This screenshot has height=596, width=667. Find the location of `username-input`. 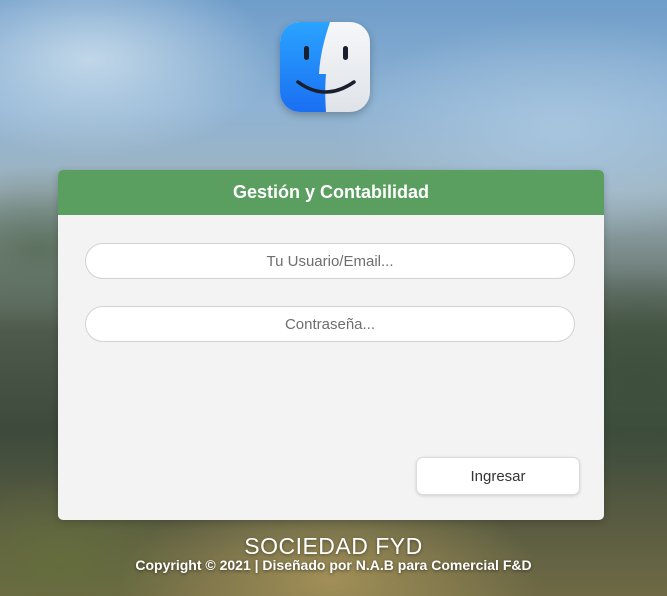

username-input is located at coordinates (330, 261).